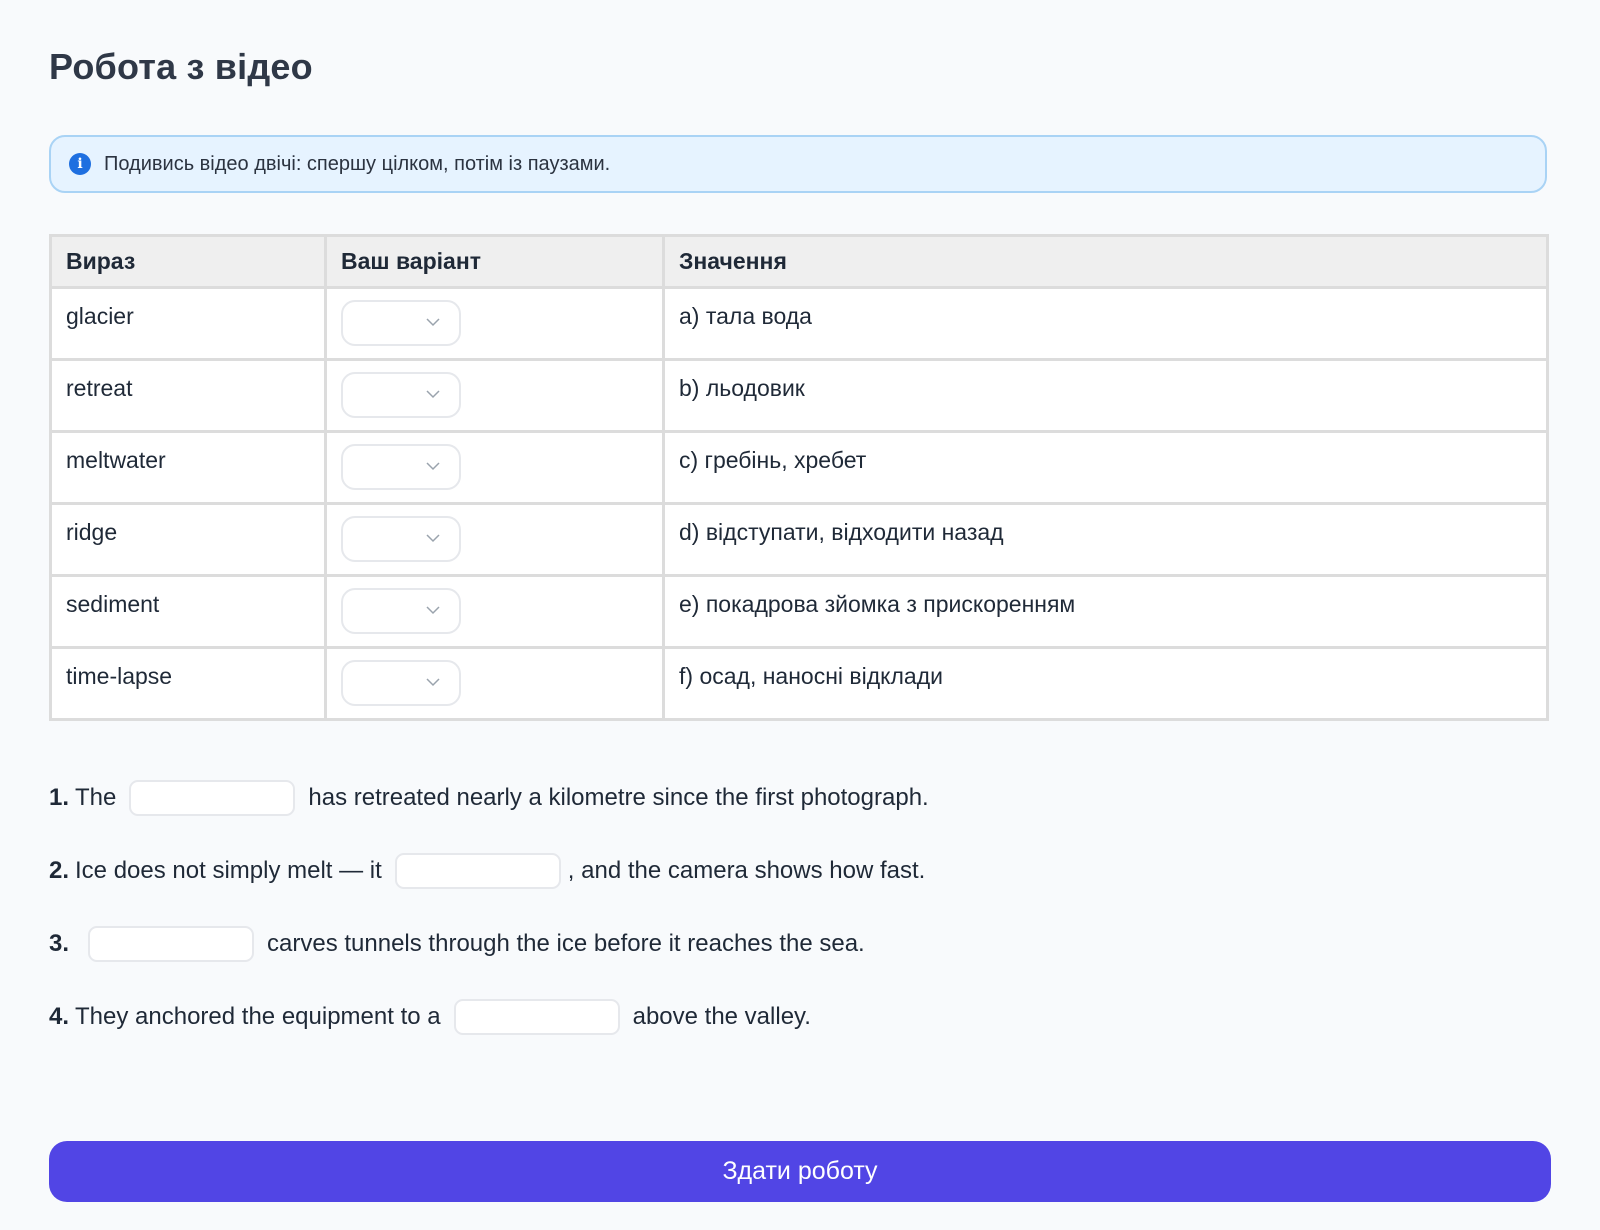  What do you see at coordinates (59, 943) in the screenshot?
I see `exercise-number: 3.` at bounding box center [59, 943].